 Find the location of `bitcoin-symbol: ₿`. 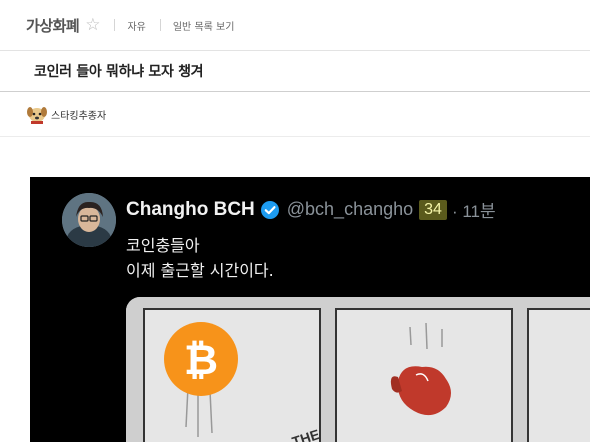

bitcoin-symbol: ₿ is located at coordinates (201, 359).